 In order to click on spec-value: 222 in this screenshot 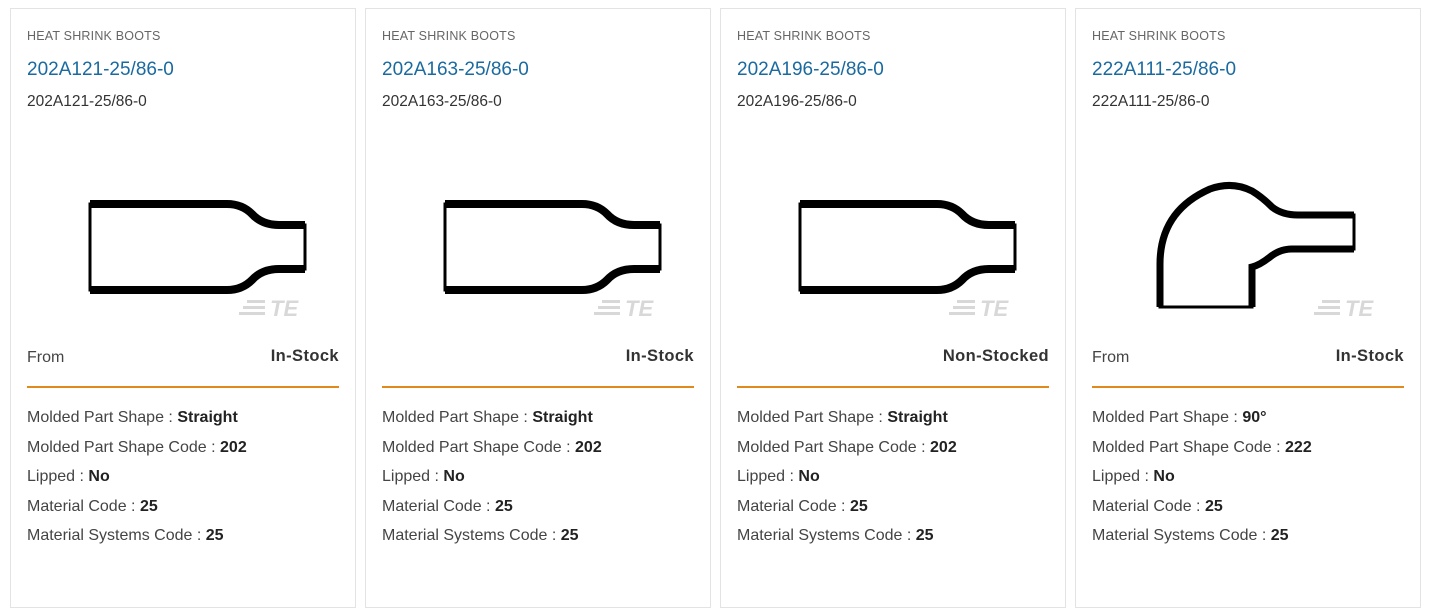, I will do `click(1298, 447)`.